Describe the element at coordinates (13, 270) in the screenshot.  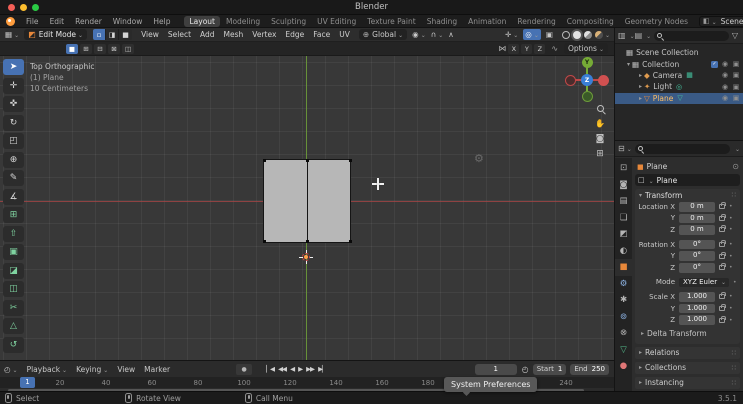
I see `tool-button: ◪` at that location.